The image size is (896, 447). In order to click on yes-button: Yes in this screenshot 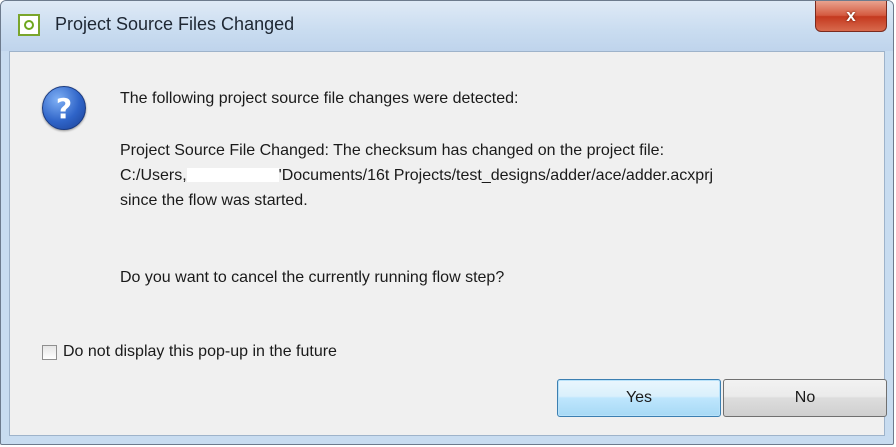, I will do `click(639, 398)`.